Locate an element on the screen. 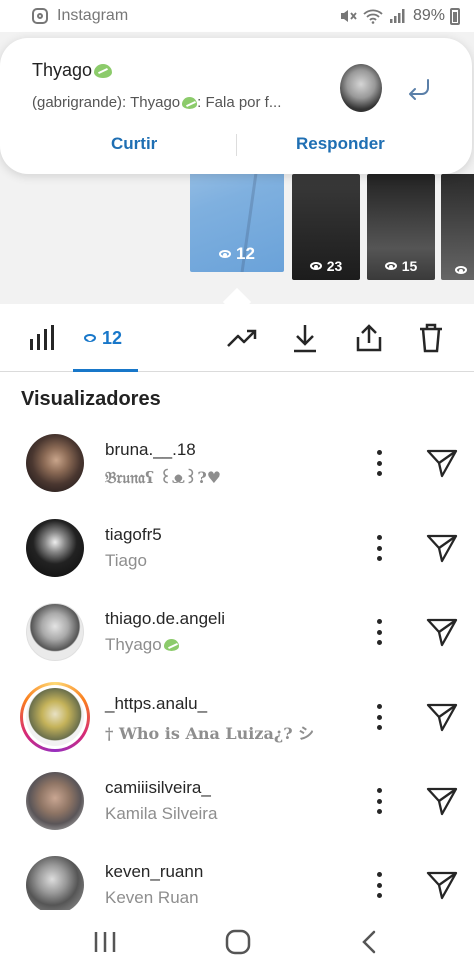 The width and height of the screenshot is (474, 974). viewer-display-name-wrap: Thyago is located at coordinates (142, 645).